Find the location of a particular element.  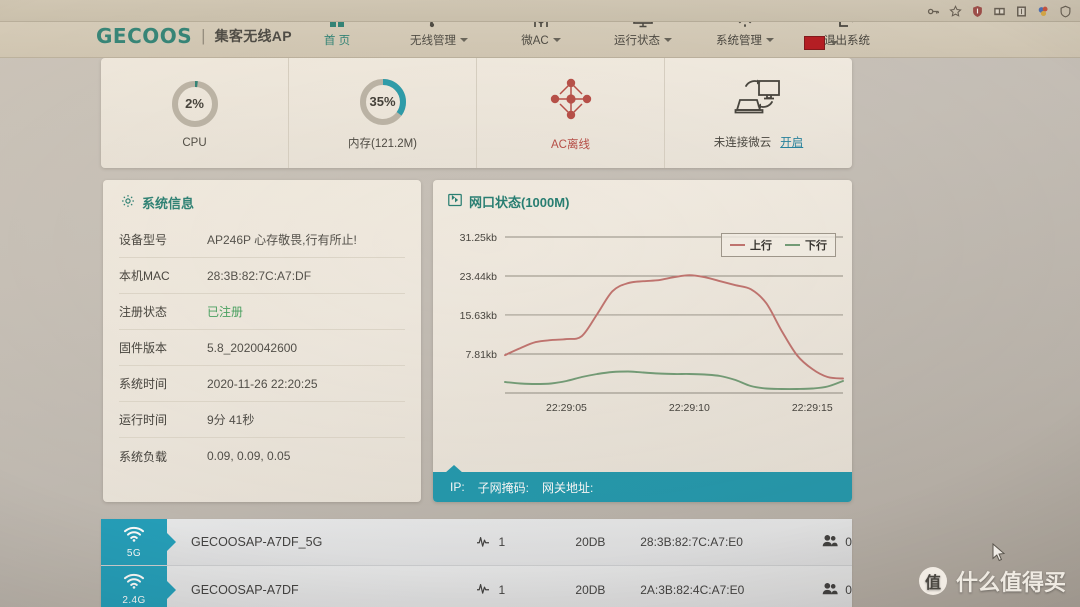

stat-cpu: 2% CPU is located at coordinates (195, 113).